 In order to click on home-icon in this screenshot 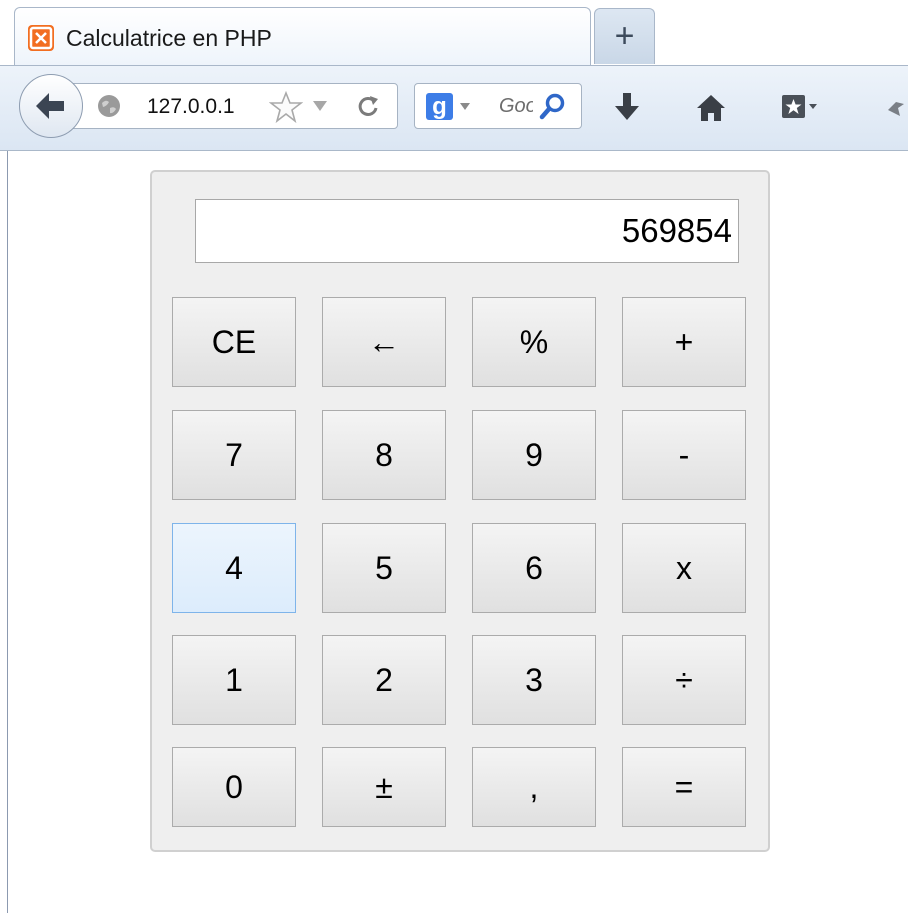, I will do `click(711, 108)`.